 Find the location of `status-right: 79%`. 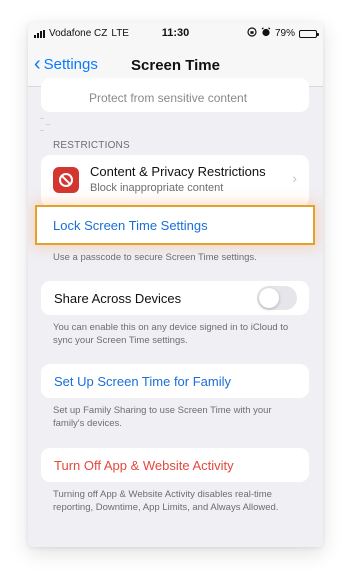

status-right: 79% is located at coordinates (283, 33).